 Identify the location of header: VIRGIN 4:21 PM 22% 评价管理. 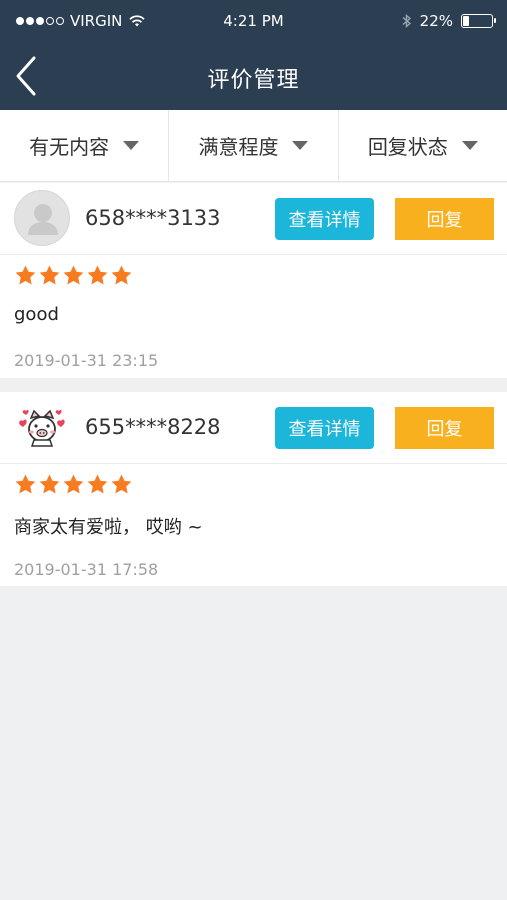
(253, 55).